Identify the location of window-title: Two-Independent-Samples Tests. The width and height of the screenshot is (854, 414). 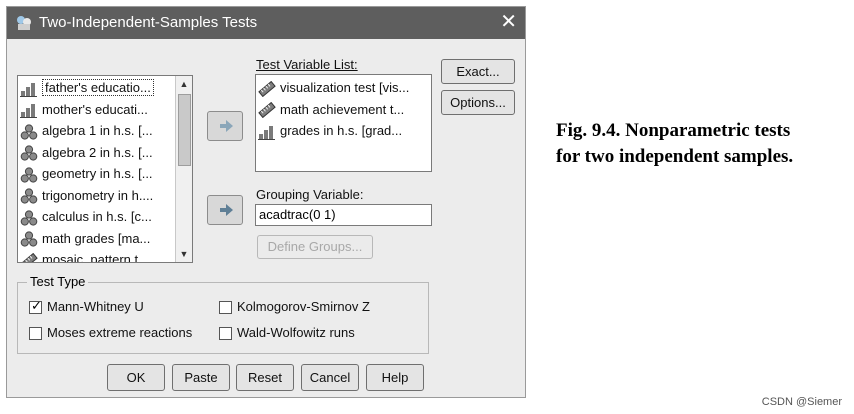
(148, 22).